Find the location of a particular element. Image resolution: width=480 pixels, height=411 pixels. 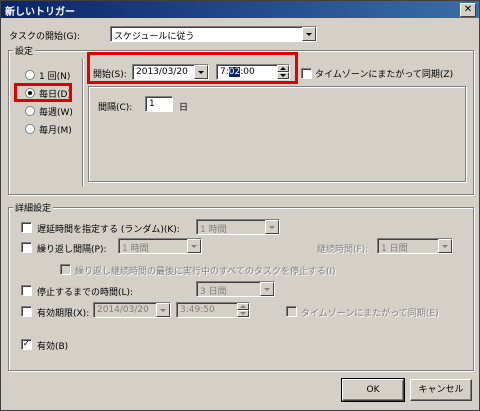

interval-unit: 日 is located at coordinates (184, 108).